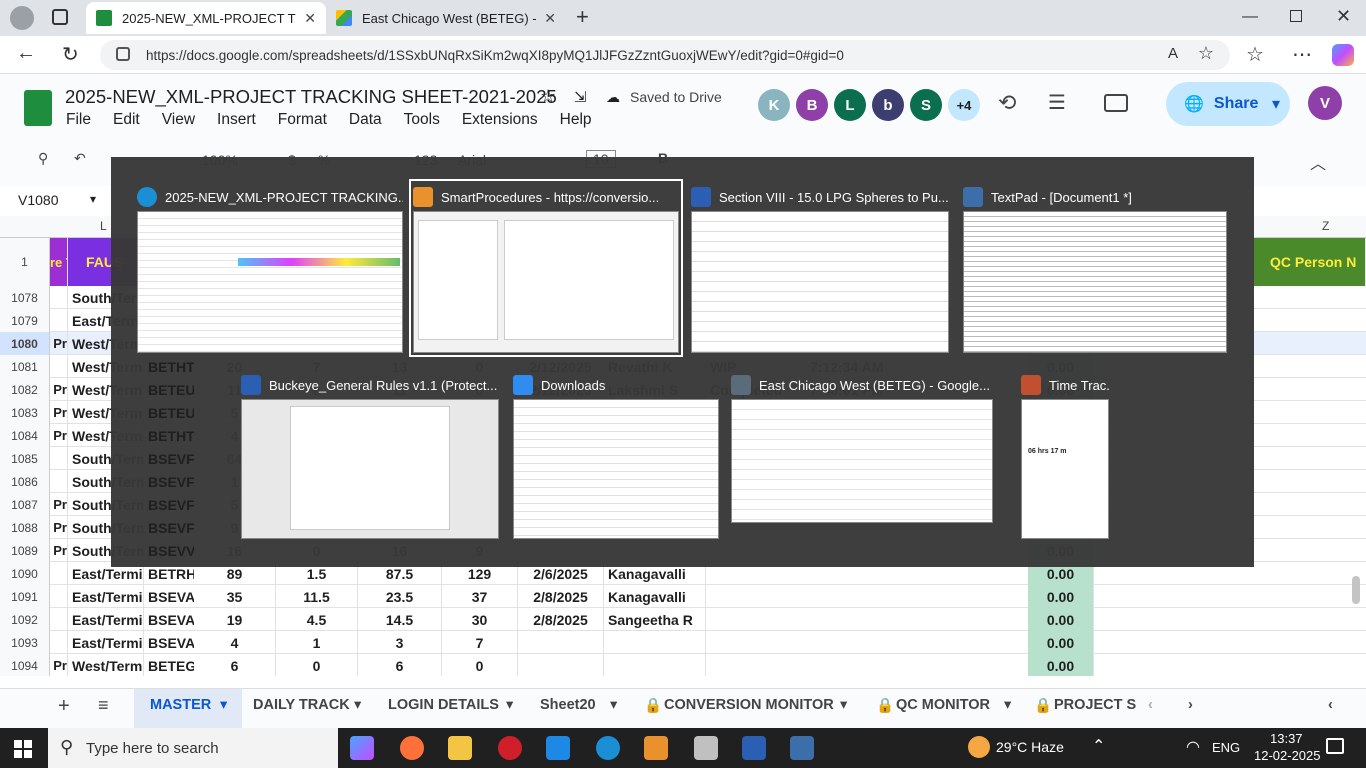 This screenshot has height=768, width=1366. What do you see at coordinates (1095, 268) in the screenshot?
I see `switcher-window-textpad: TextPad - [Document1 *]` at bounding box center [1095, 268].